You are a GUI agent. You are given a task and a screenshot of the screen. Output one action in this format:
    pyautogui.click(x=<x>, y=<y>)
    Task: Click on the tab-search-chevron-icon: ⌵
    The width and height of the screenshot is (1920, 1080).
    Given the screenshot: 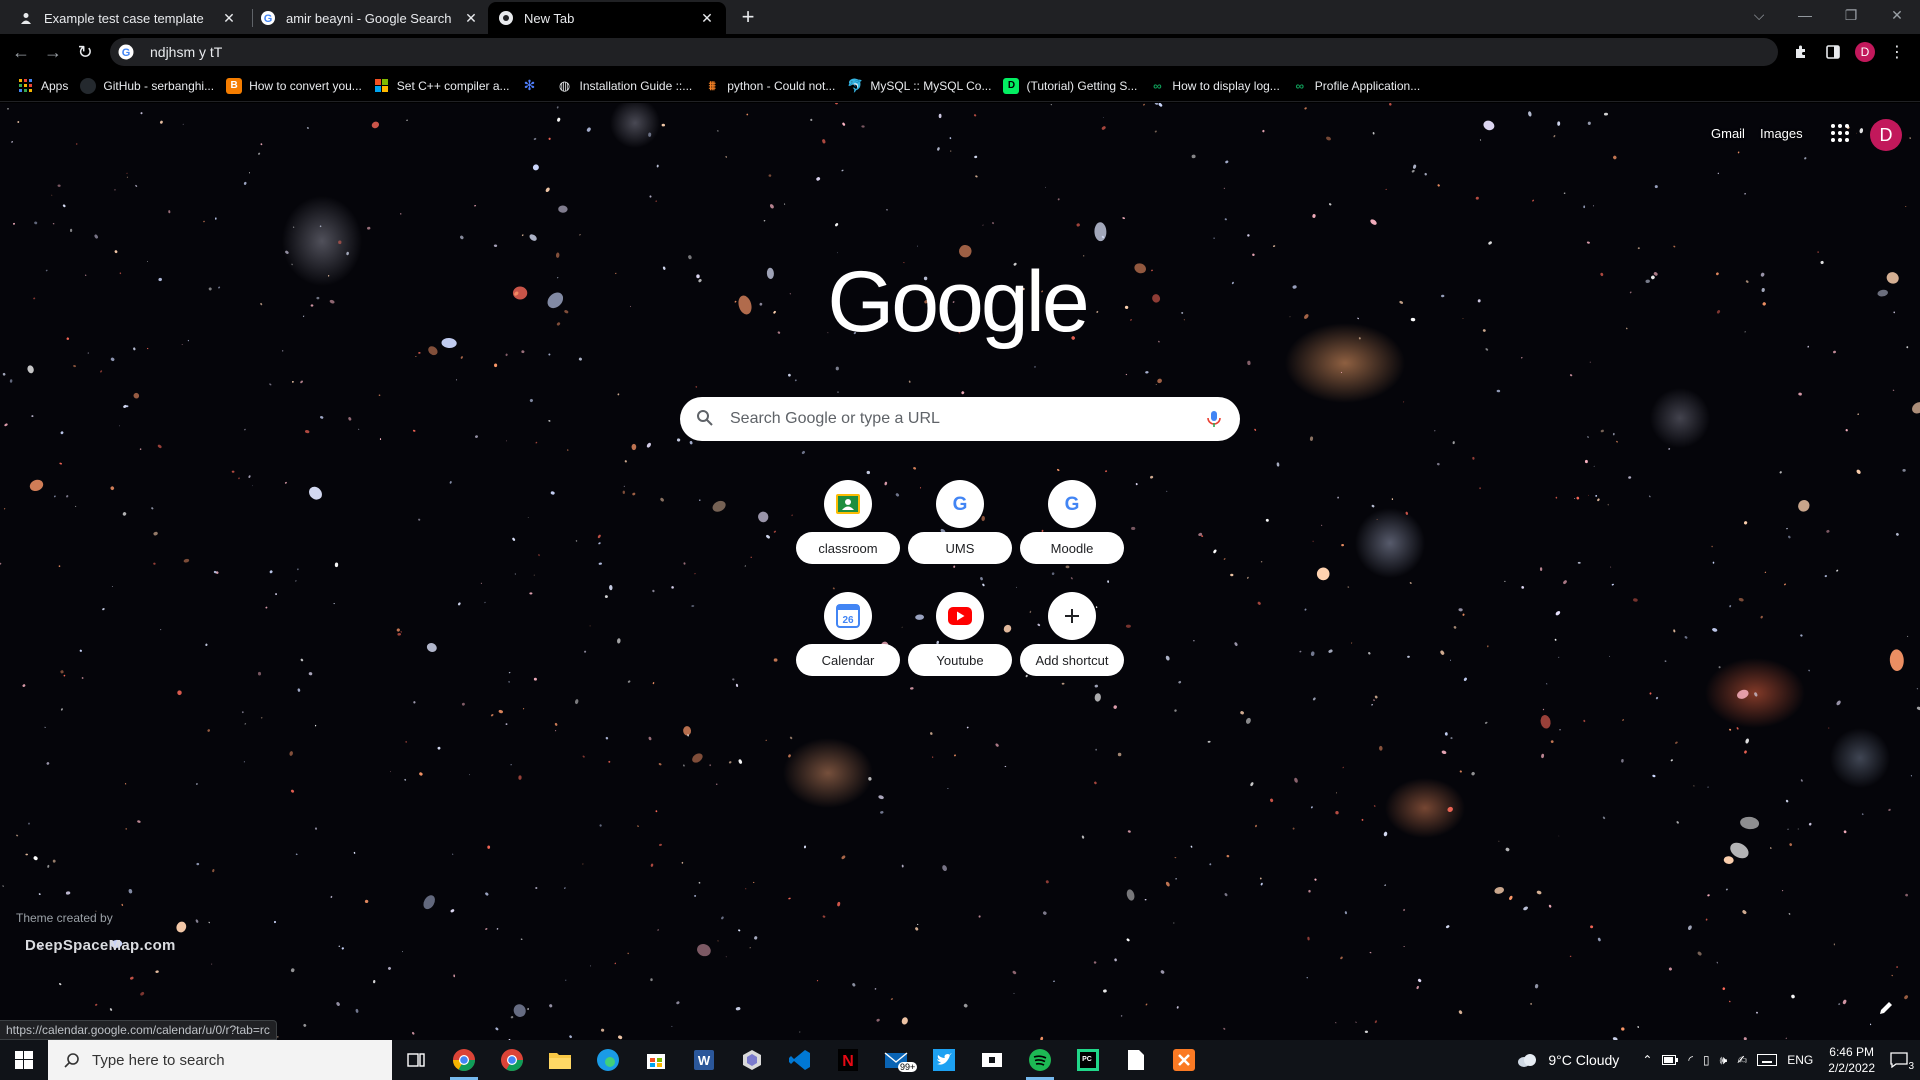 What is the action you would take?
    pyautogui.click(x=1759, y=15)
    